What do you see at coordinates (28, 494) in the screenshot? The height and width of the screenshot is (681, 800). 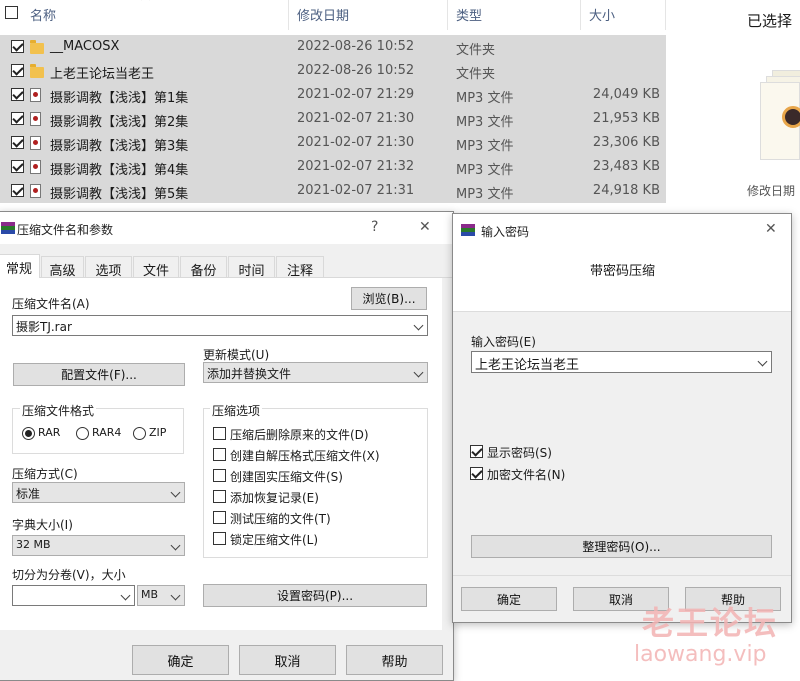 I see `compression-method-value: 标准` at bounding box center [28, 494].